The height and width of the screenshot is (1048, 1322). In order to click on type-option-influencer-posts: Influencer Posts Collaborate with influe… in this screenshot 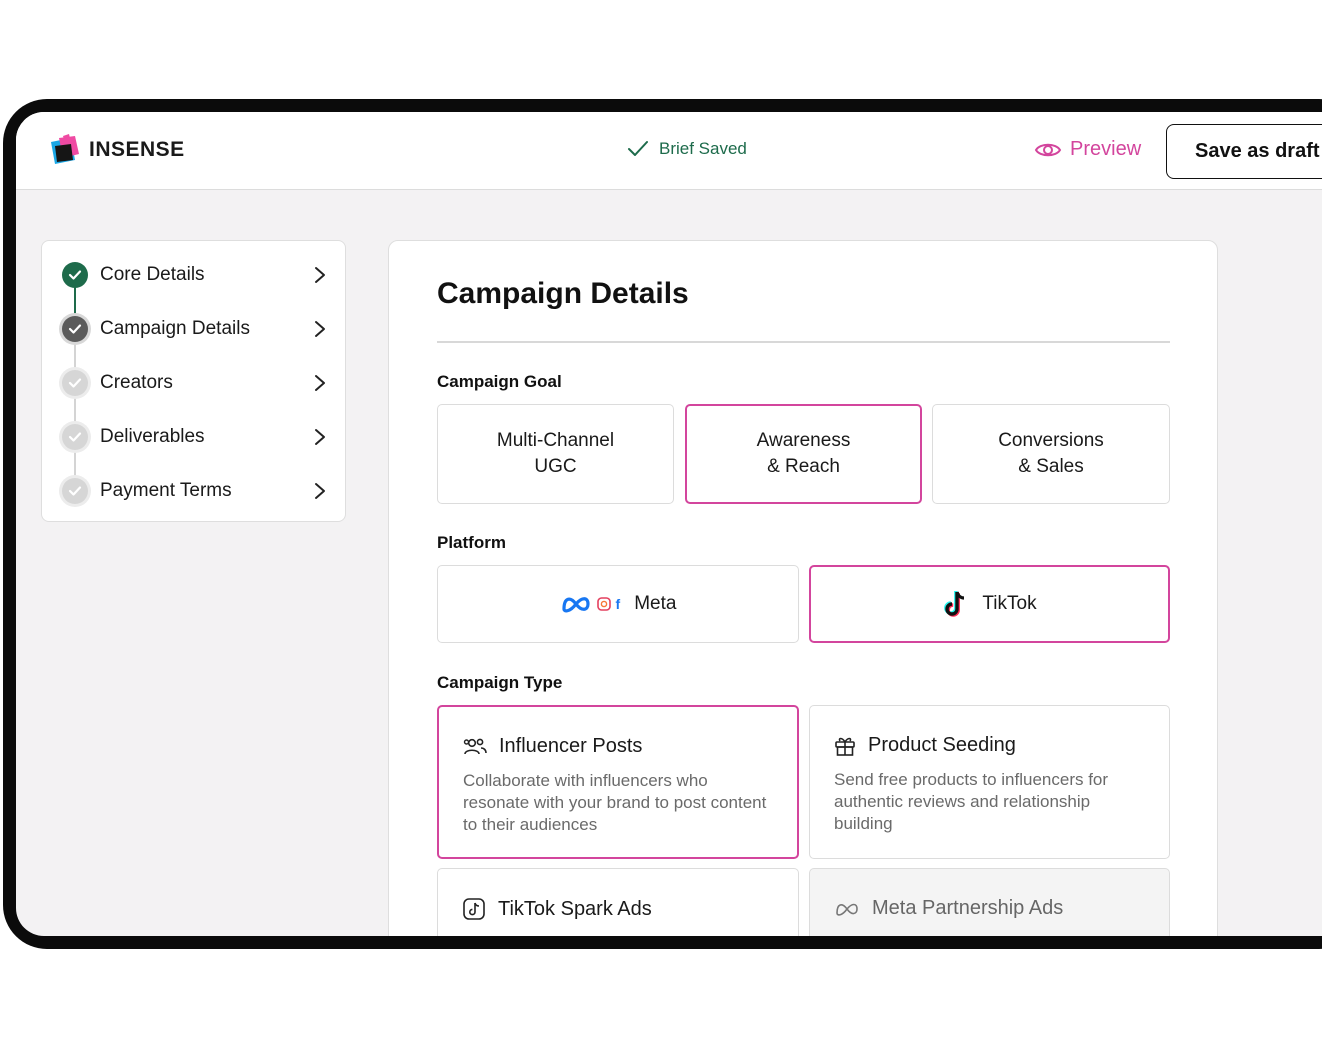, I will do `click(618, 782)`.